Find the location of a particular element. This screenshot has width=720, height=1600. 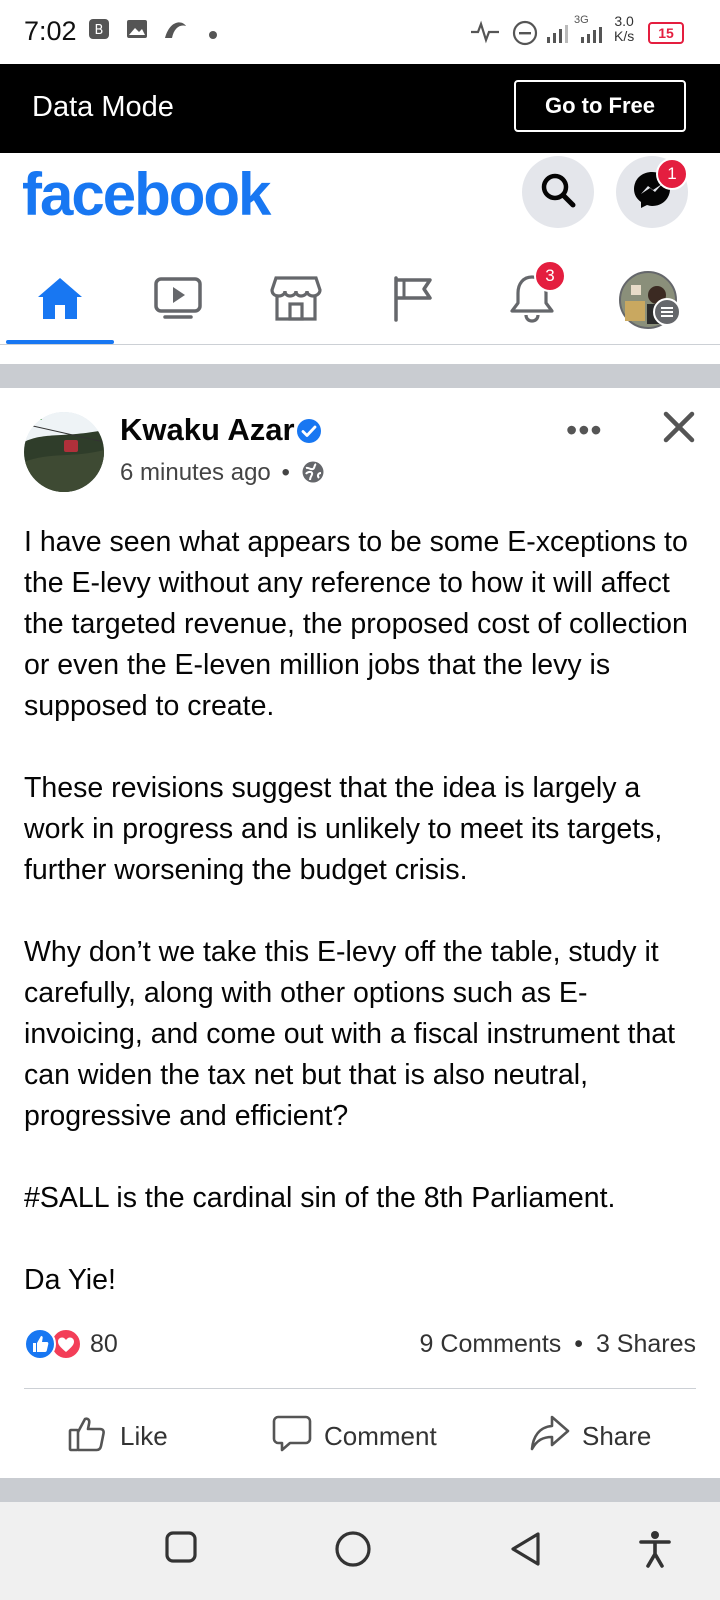

net-speed-value: 3.0 is located at coordinates (624, 21).